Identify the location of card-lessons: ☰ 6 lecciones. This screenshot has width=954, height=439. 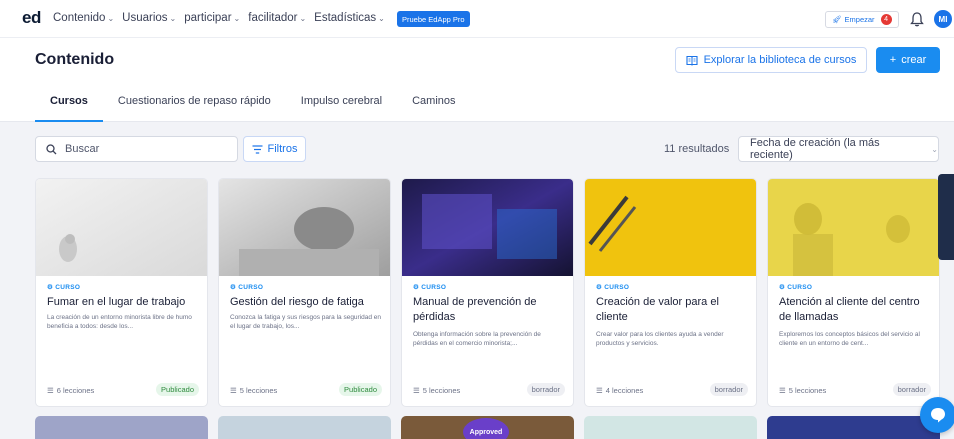
(70, 390).